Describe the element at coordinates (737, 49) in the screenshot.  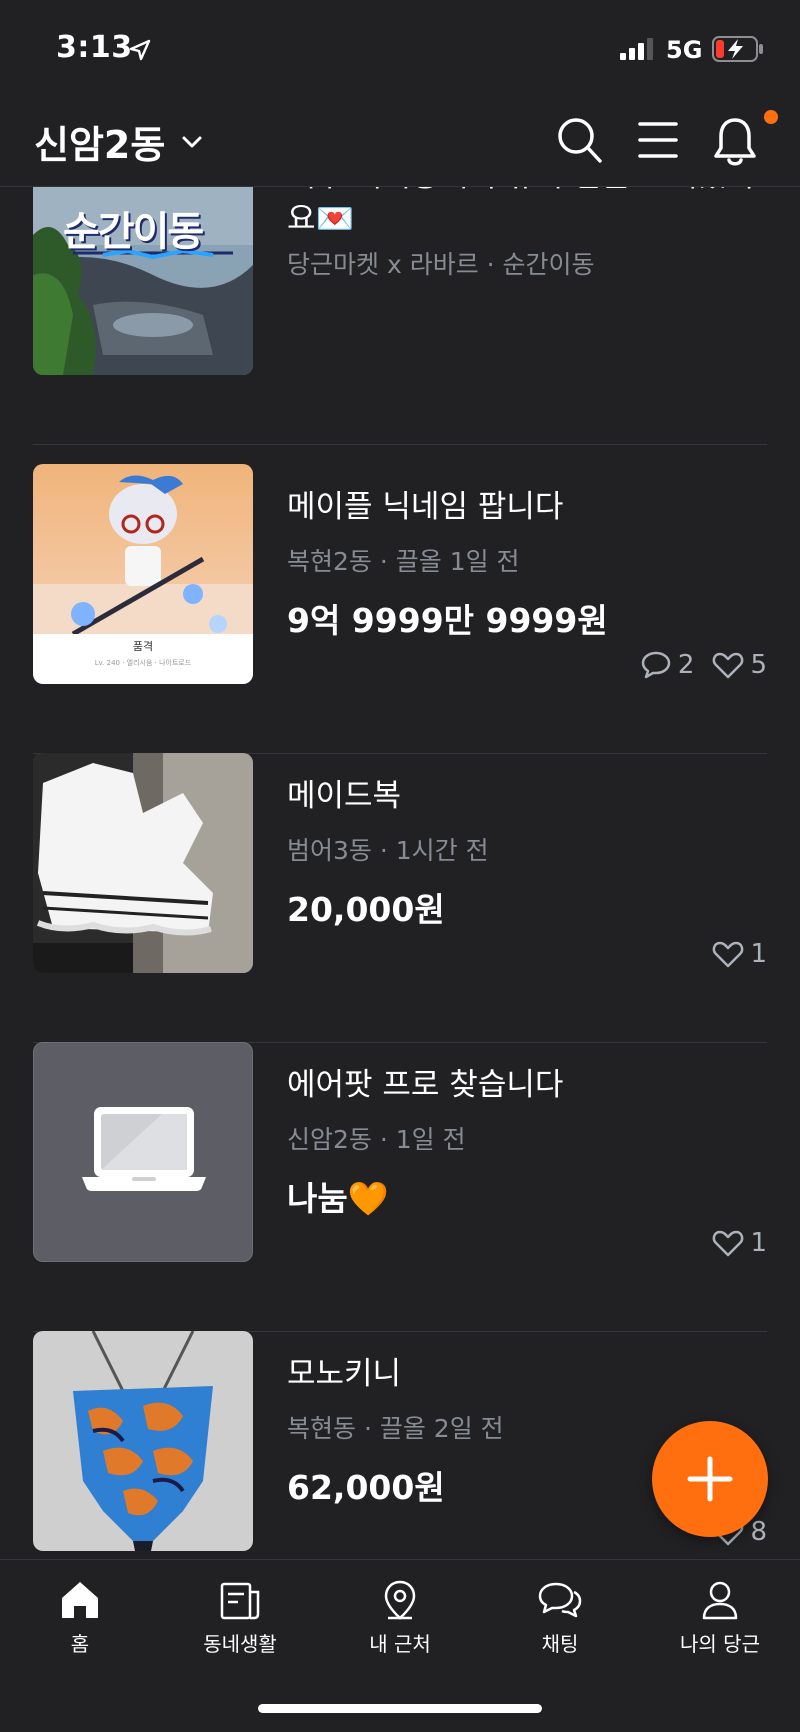
I see `battery-charging-icon` at that location.